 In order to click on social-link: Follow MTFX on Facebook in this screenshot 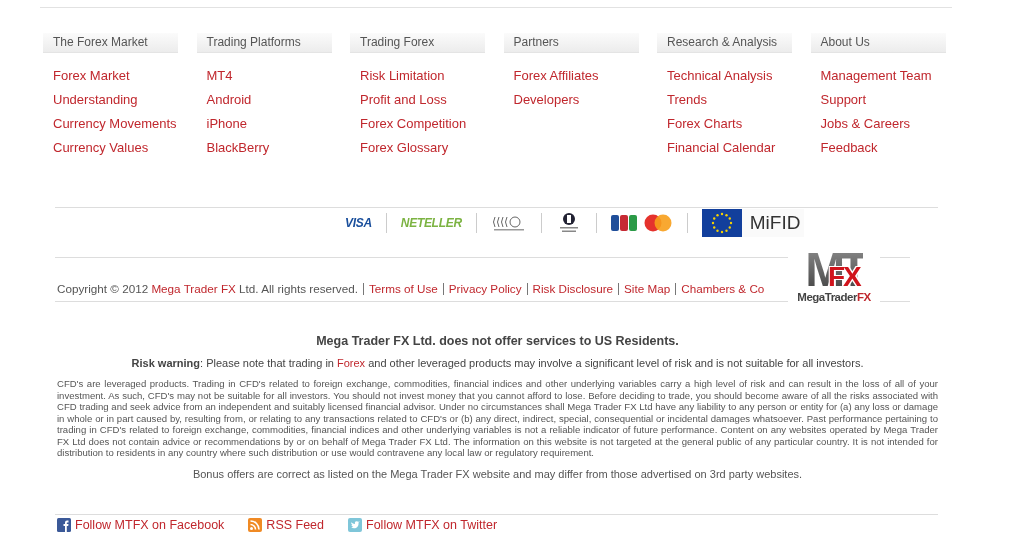, I will do `click(141, 524)`.